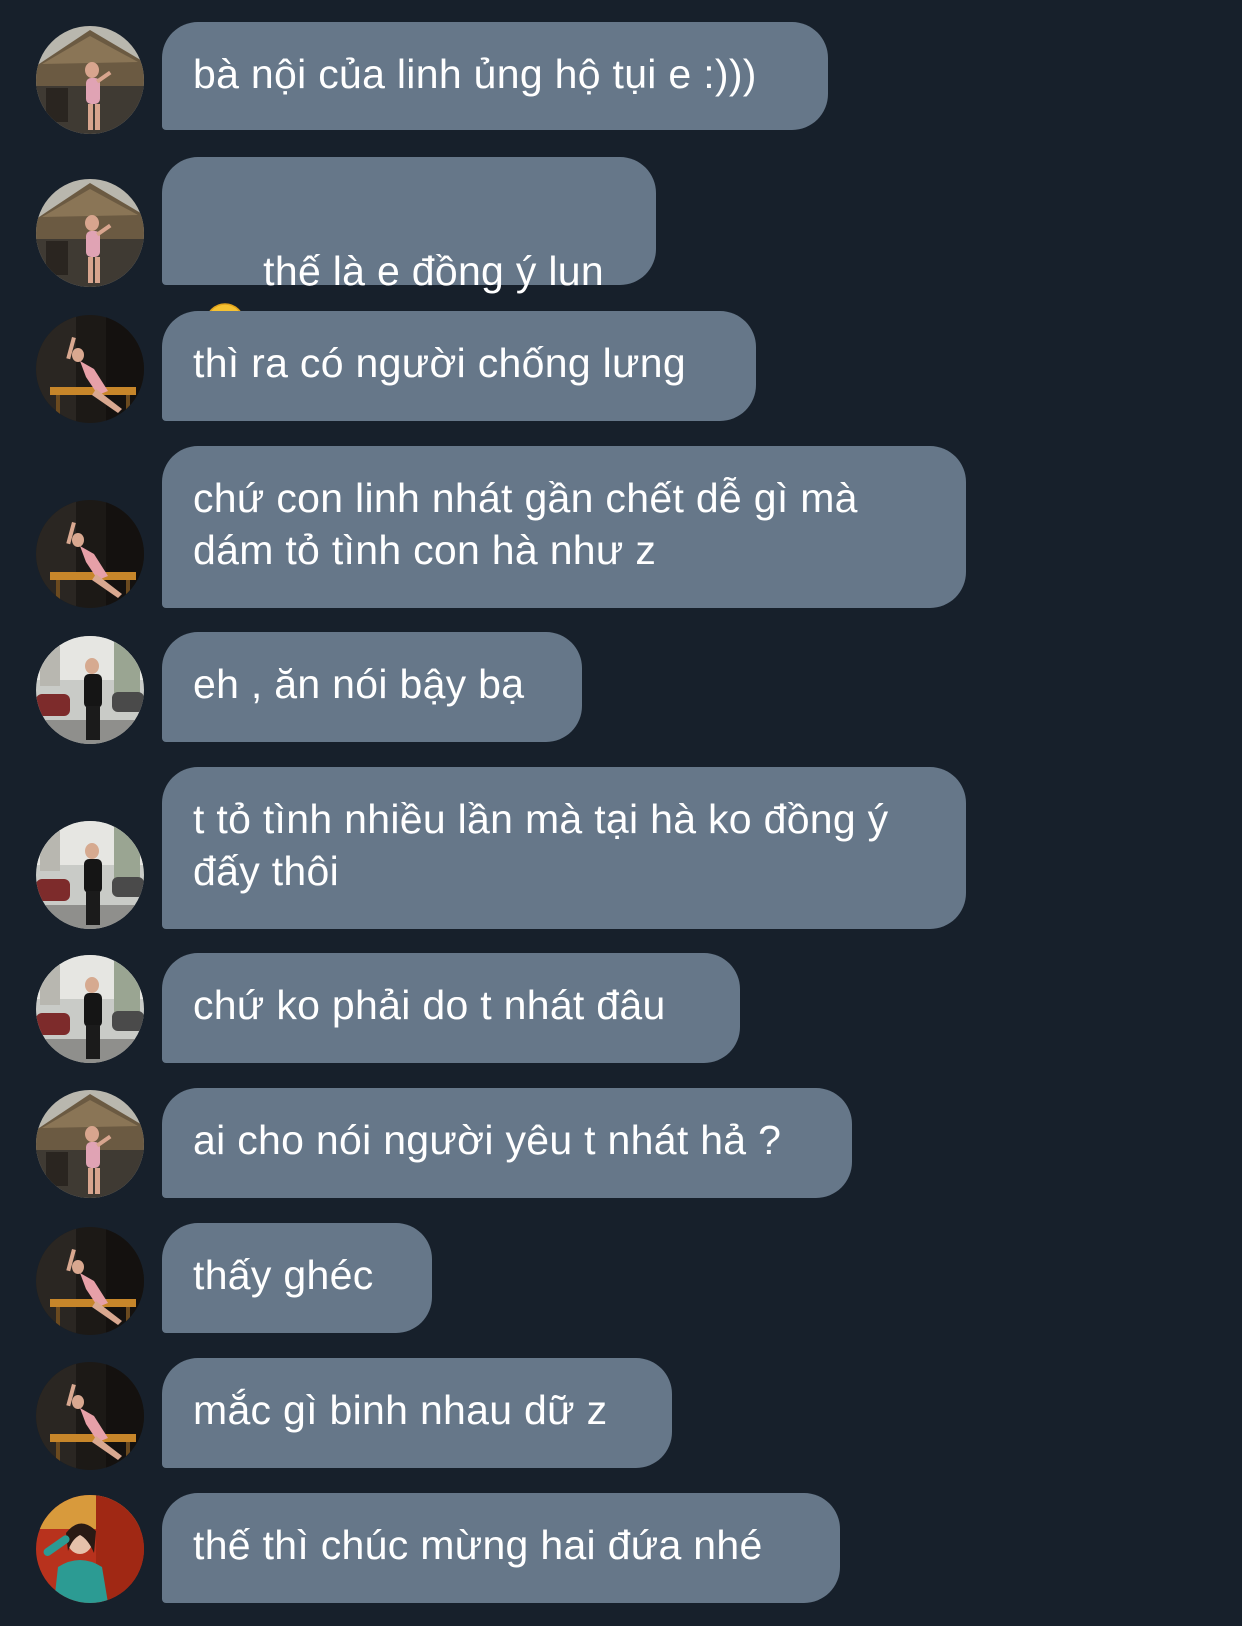 The height and width of the screenshot is (1626, 1242). I want to click on message-bubble: ai cho nói người yêu t nhát hả ?, so click(507, 1143).